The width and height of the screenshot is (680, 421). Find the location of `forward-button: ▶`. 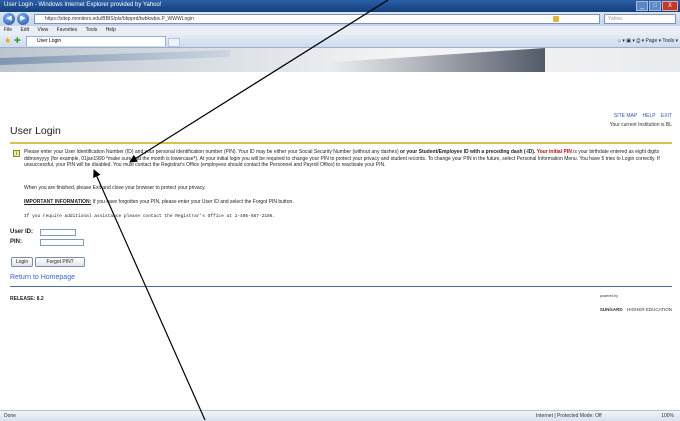

forward-button: ▶ is located at coordinates (23, 19).